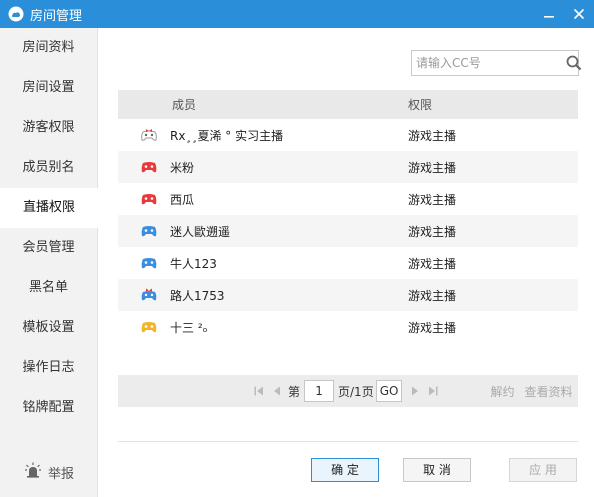 The image size is (594, 497). Describe the element at coordinates (49, 208) in the screenshot. I see `sidebar-item-live-permission: 直播权限` at that location.